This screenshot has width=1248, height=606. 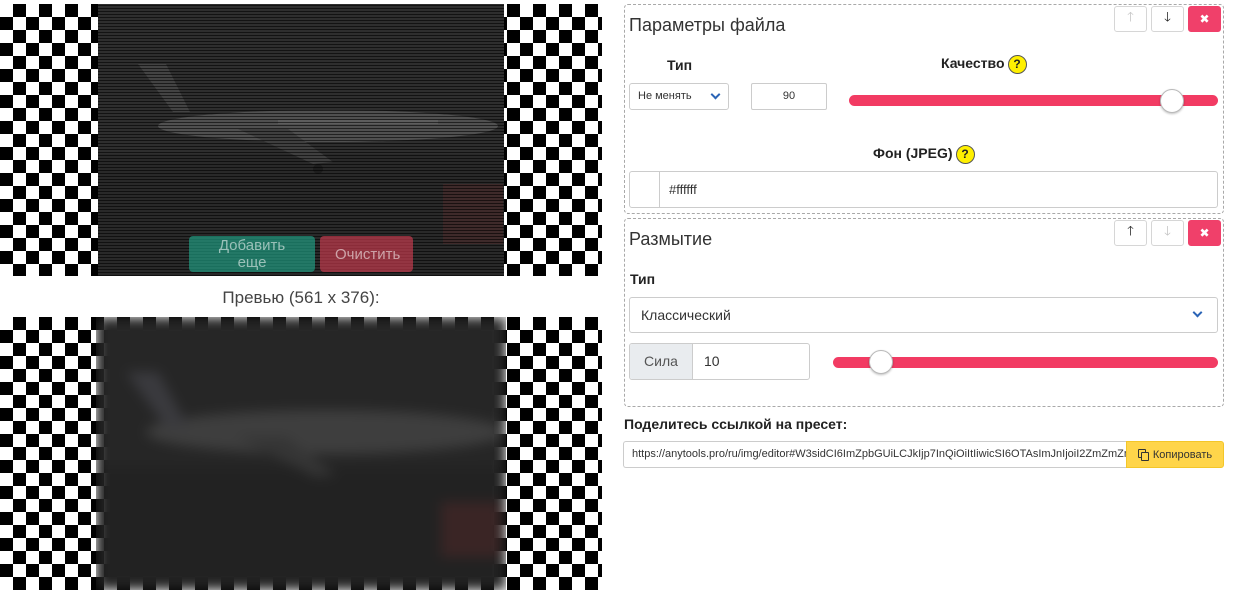 I want to click on panel-title: Параметры файла, so click(x=707, y=25).